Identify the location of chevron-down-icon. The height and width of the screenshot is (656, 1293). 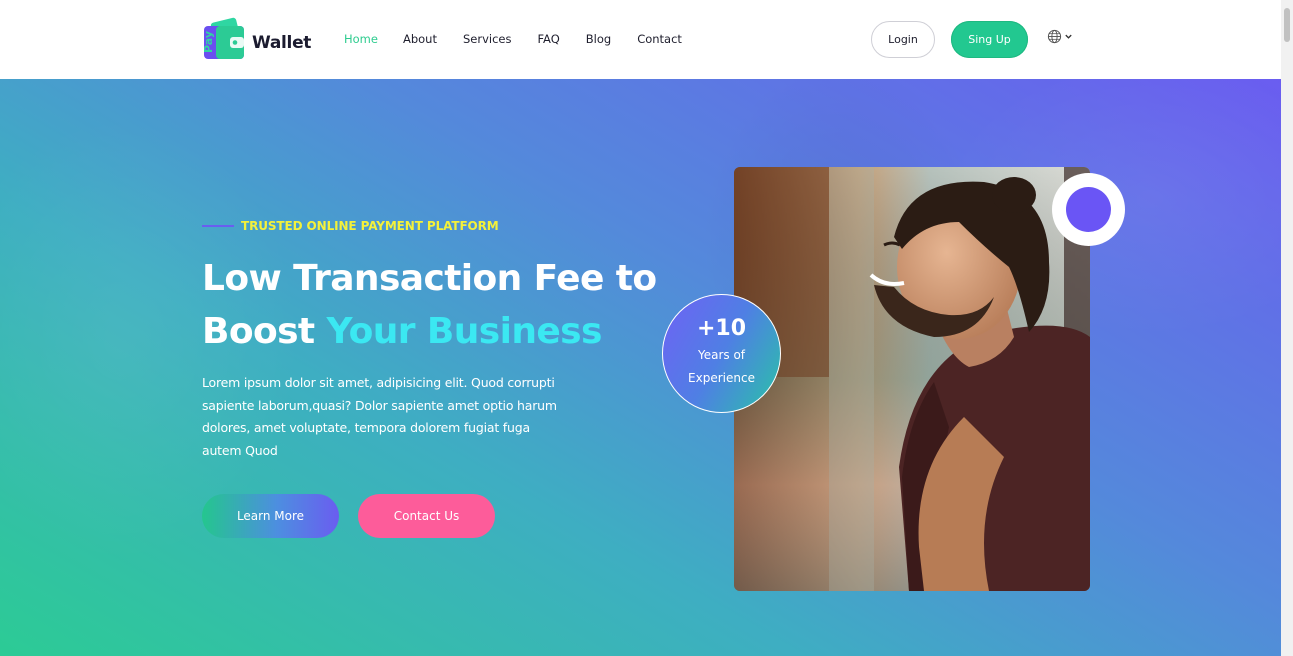
(1068, 36).